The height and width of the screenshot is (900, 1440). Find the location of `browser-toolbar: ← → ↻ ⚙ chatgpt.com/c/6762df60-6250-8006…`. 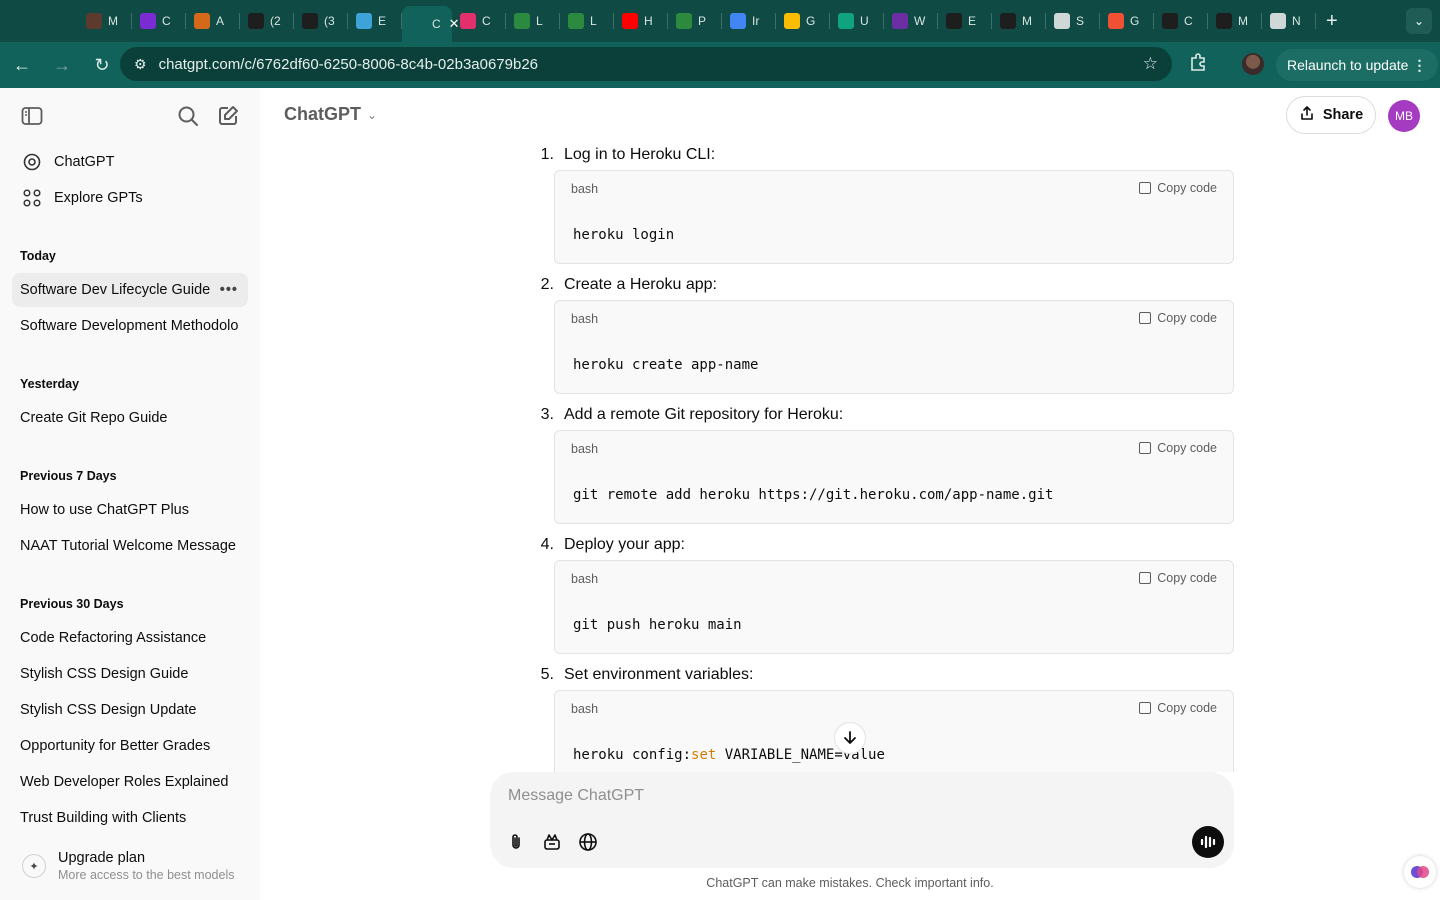

browser-toolbar: ← → ↻ ⚙ chatgpt.com/c/6762df60-6250-8006… is located at coordinates (720, 65).